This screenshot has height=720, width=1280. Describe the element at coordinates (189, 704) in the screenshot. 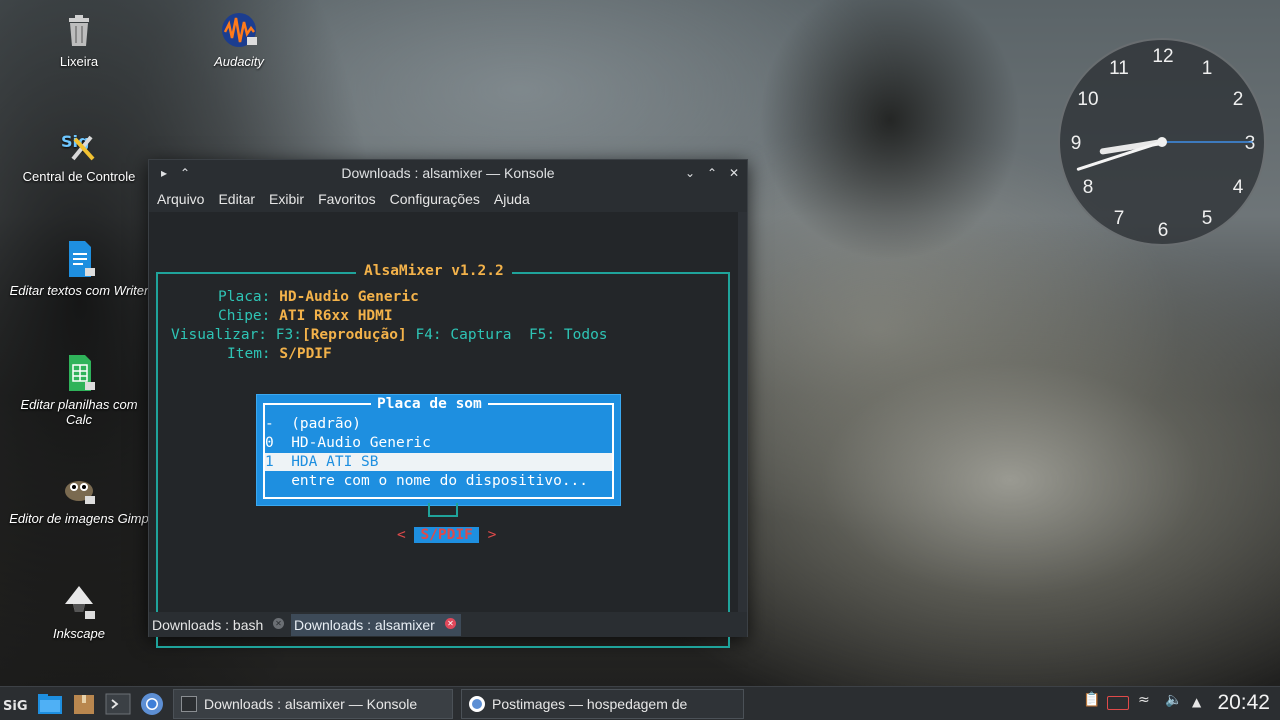

I see `konsole-icon` at that location.